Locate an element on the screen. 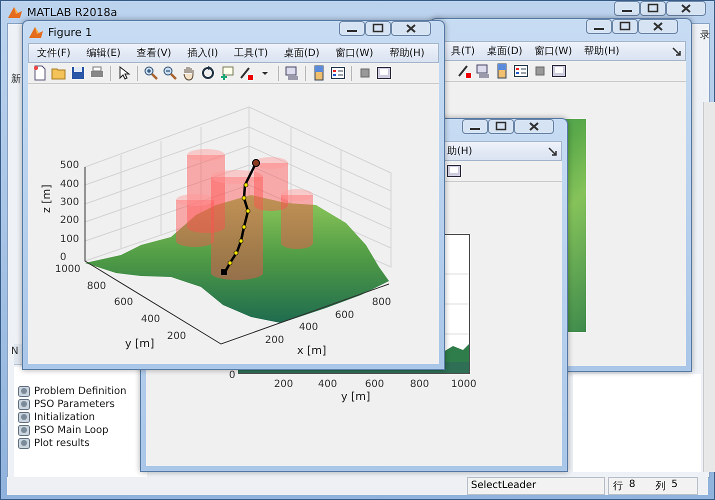  data-cursor-icon is located at coordinates (227, 73).